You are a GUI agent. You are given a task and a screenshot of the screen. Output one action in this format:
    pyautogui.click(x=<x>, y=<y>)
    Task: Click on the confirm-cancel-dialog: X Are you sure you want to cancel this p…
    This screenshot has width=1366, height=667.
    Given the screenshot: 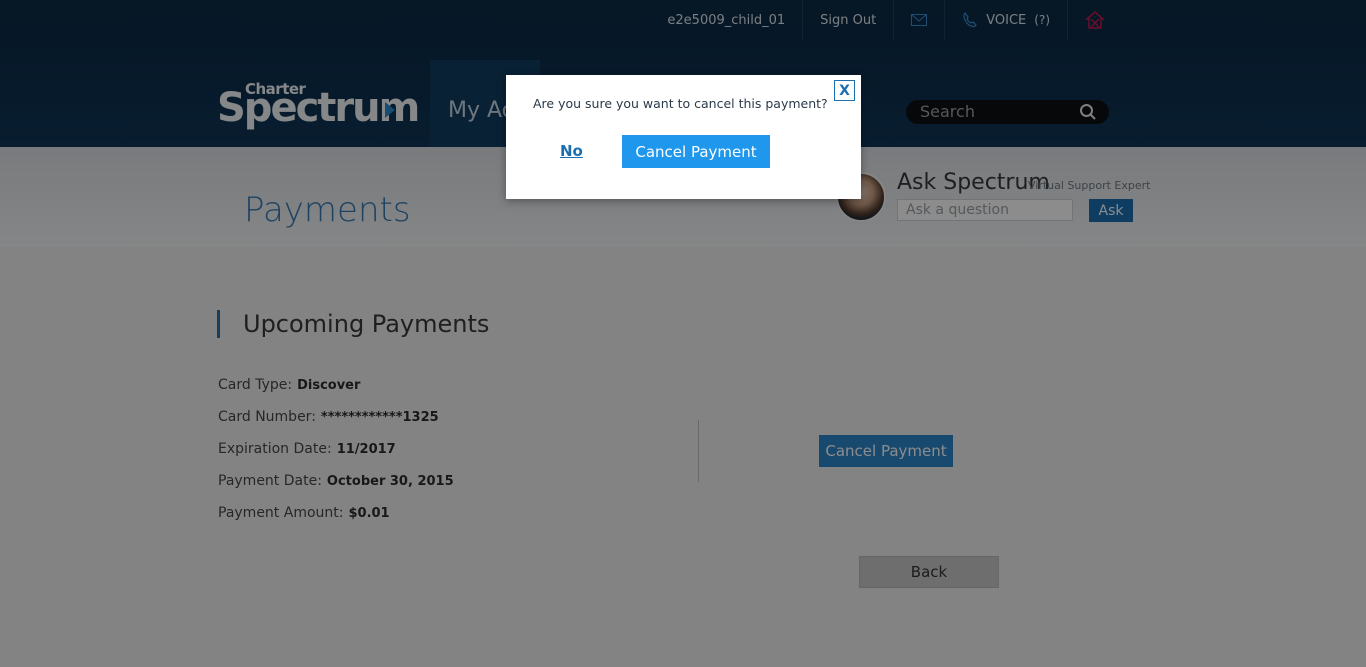 What is the action you would take?
    pyautogui.click(x=683, y=137)
    